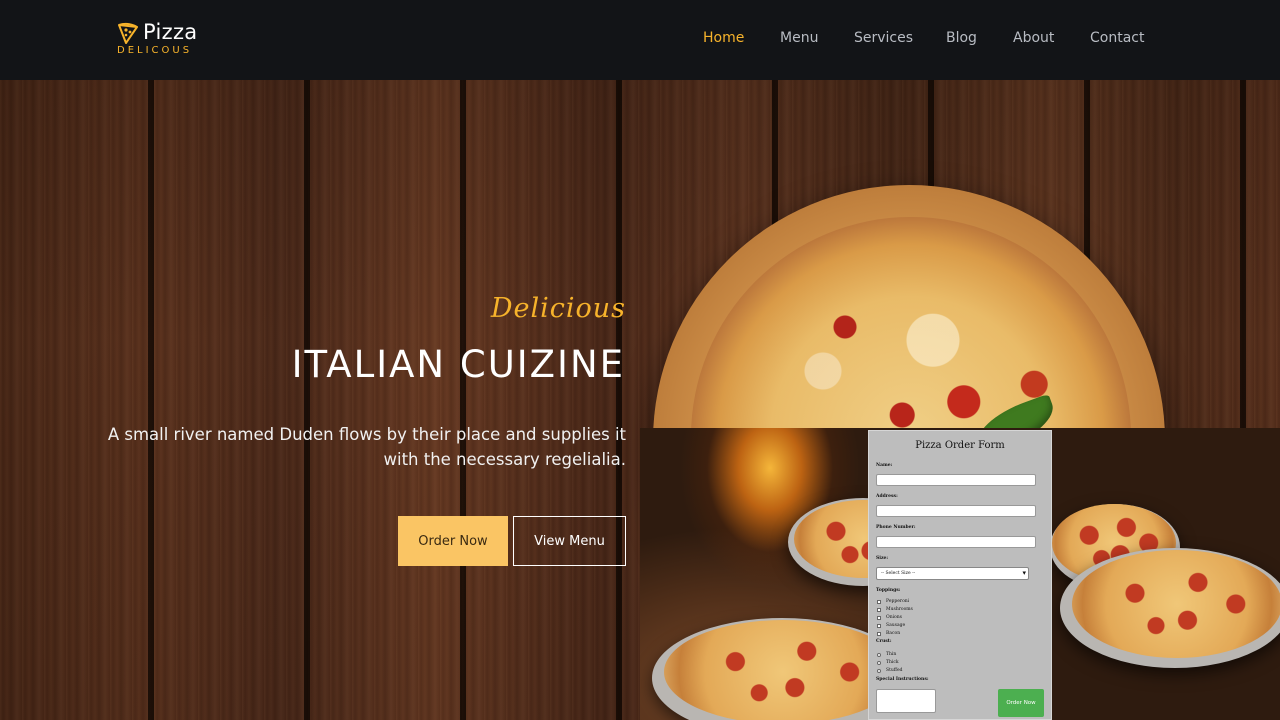  I want to click on topping-onions: Onions, so click(889, 617).